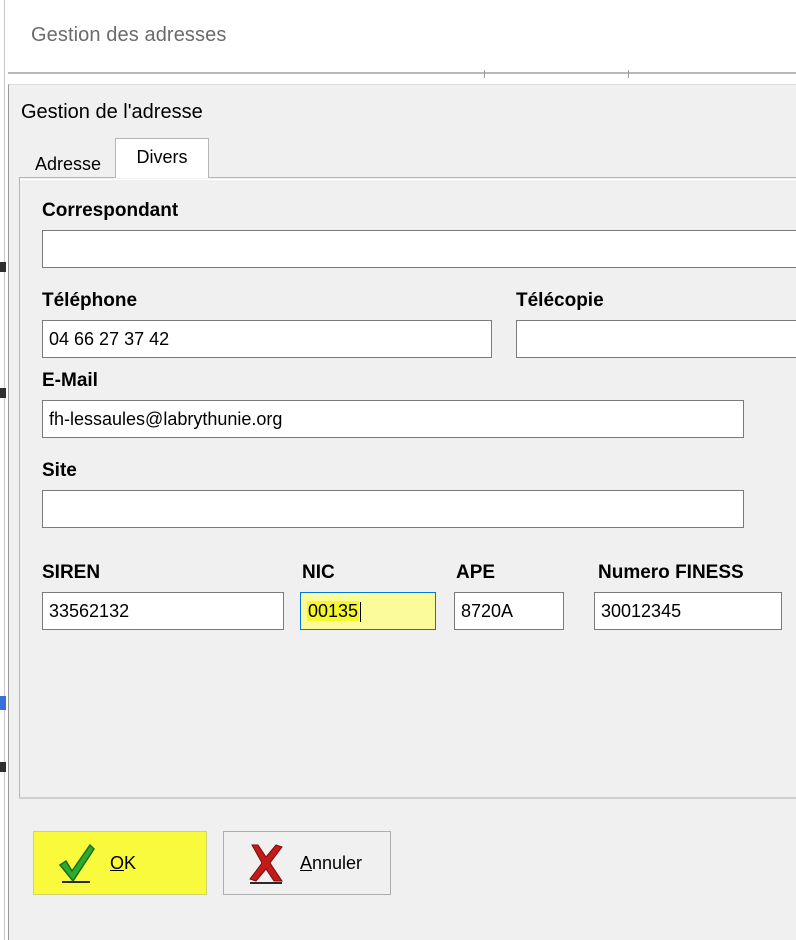 The width and height of the screenshot is (796, 940). What do you see at coordinates (333, 611) in the screenshot?
I see `nic-input-value: 00135` at bounding box center [333, 611].